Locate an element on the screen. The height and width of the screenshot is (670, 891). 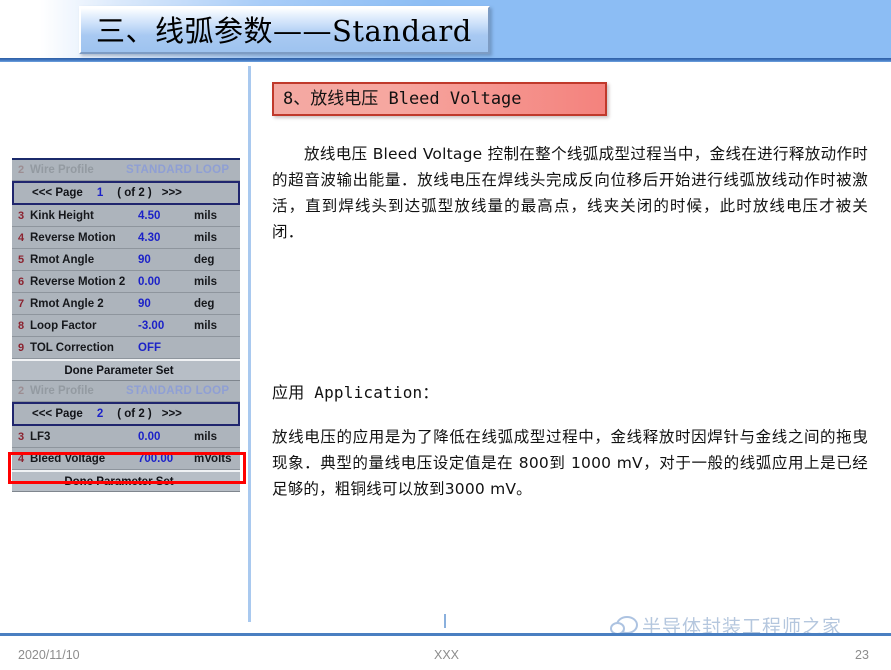
table-row: 7 Rmot Angle 2 90 deg is located at coordinates (126, 304).